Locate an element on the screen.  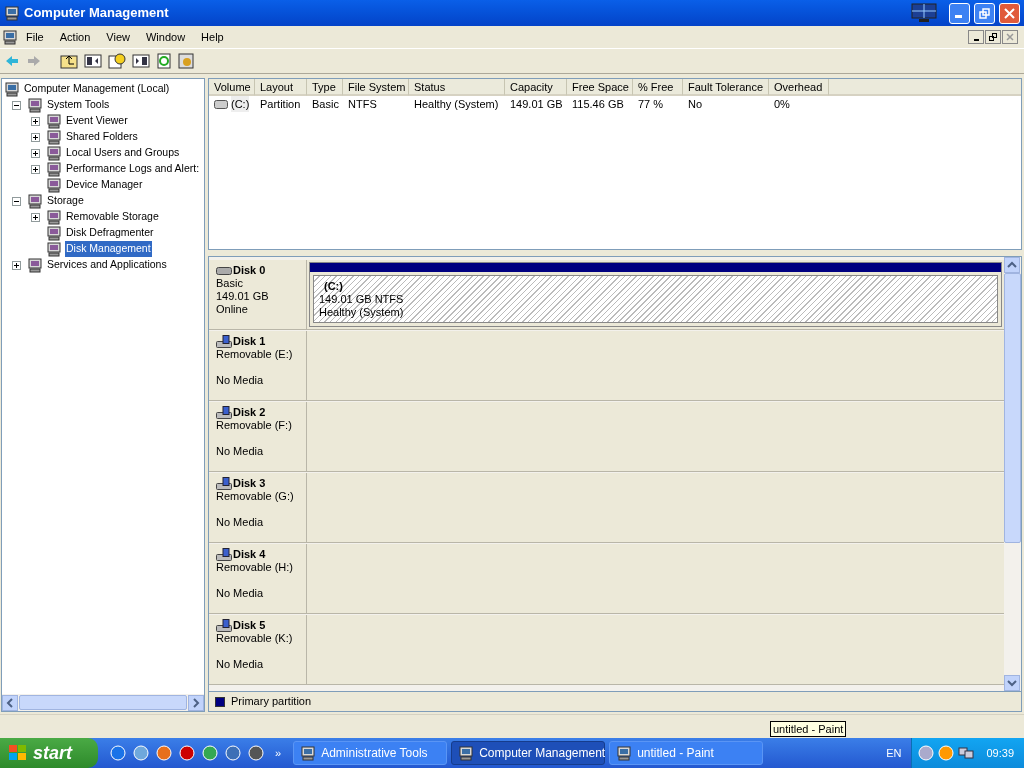
table-cell-text: Basic is located at coordinates (325, 104).